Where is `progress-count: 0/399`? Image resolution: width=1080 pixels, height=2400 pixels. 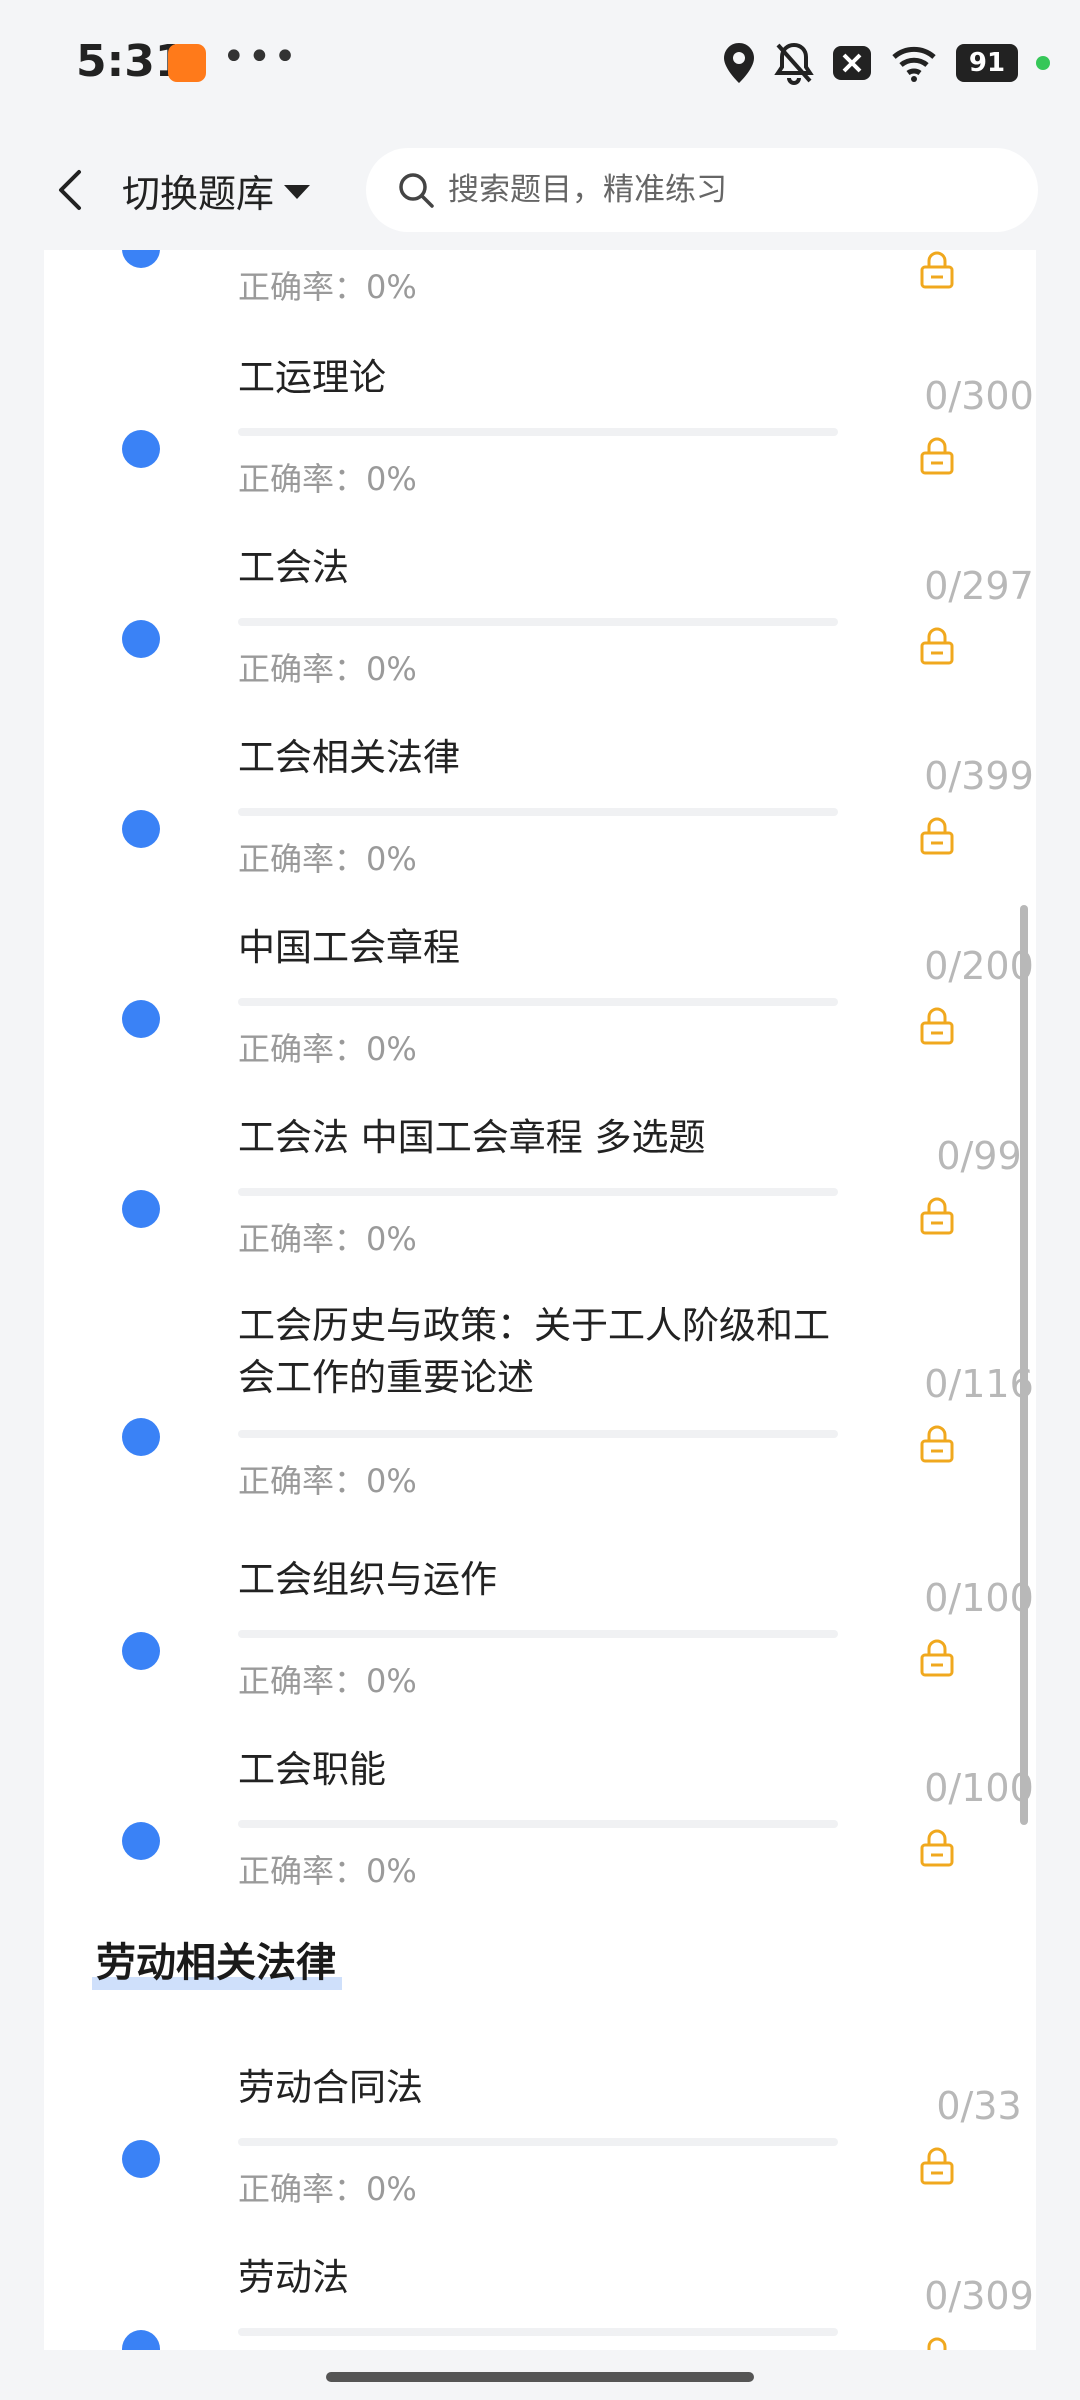 progress-count: 0/399 is located at coordinates (979, 776).